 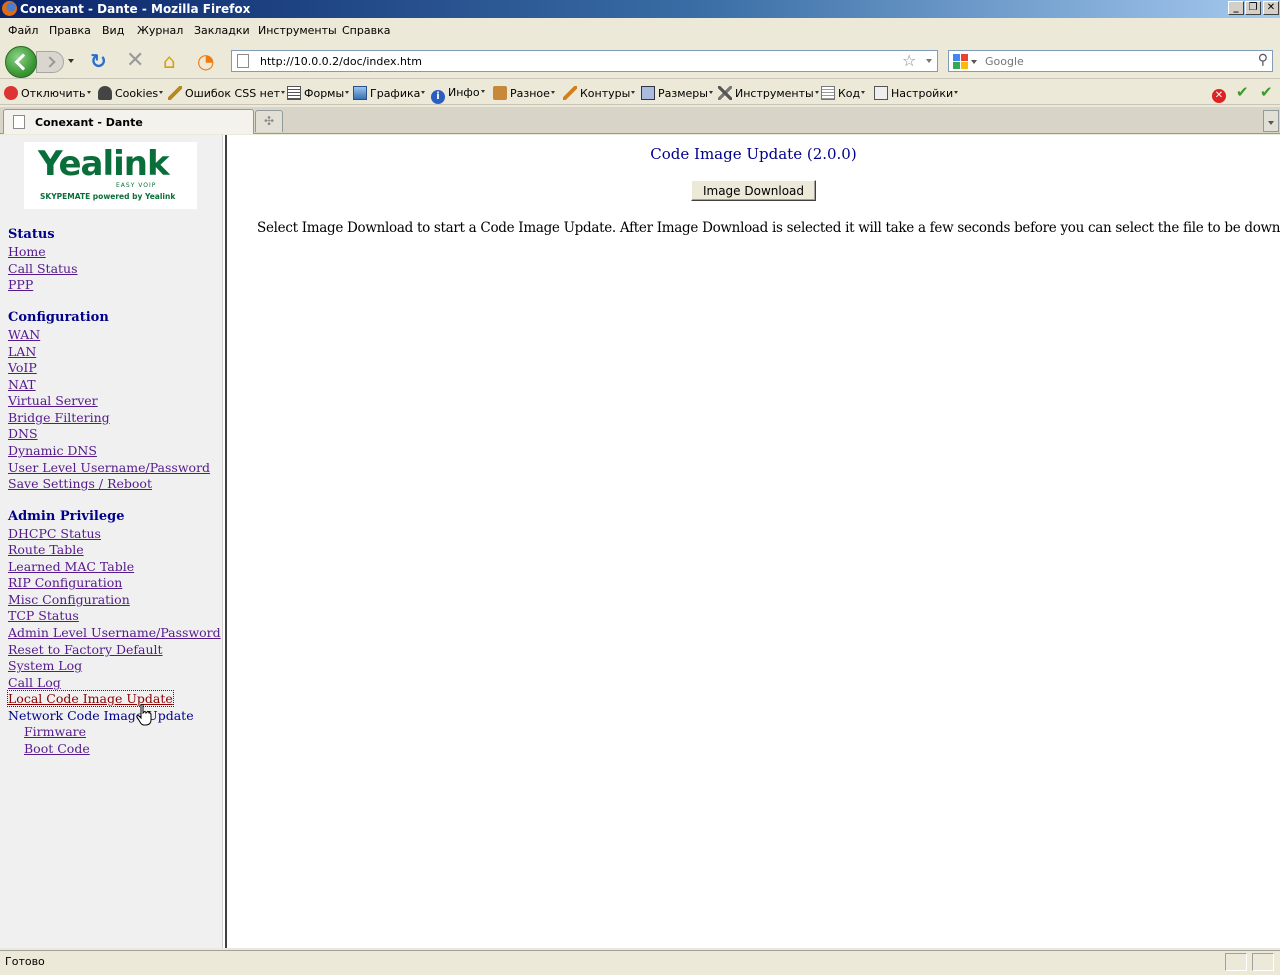 I want to click on tab-strip: Conexant - Dante ✣, so click(x=640, y=120).